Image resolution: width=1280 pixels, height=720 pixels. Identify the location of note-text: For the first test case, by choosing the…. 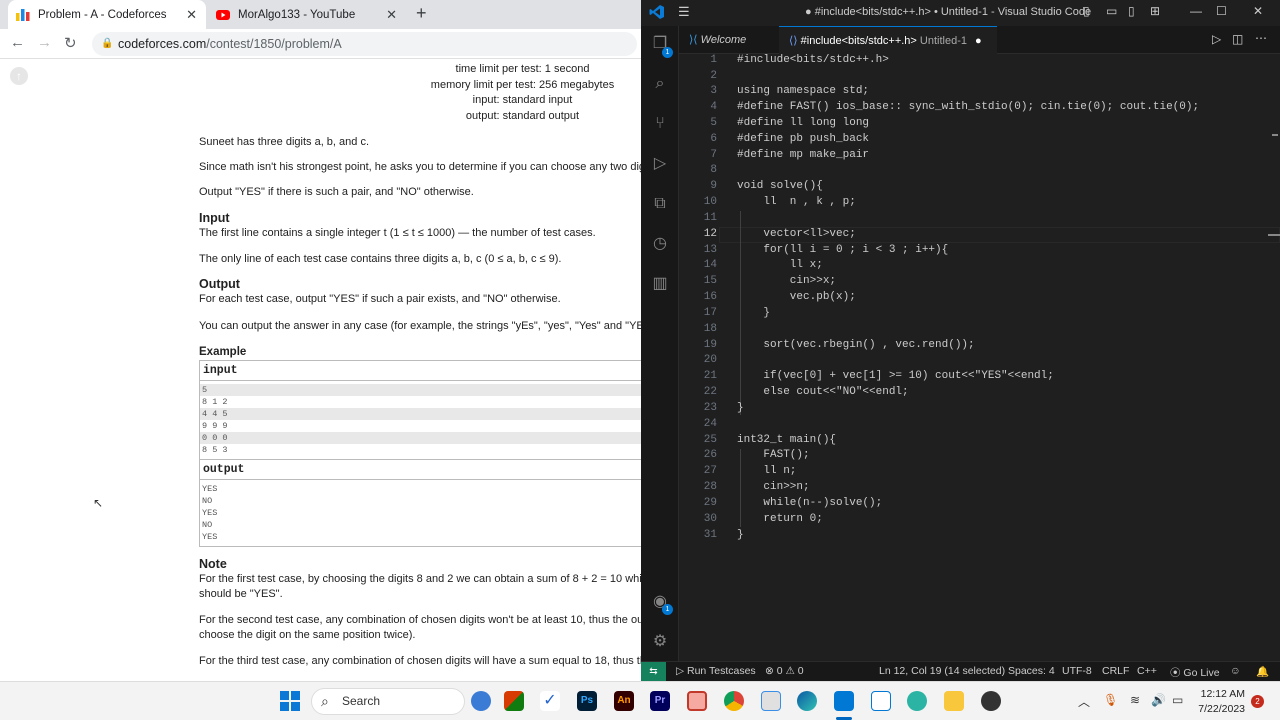
(420, 579).